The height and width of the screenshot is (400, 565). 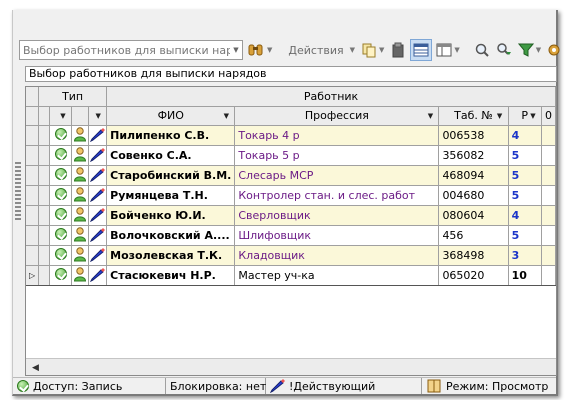 I want to click on profession-cell: Шлифовщик, so click(x=337, y=235).